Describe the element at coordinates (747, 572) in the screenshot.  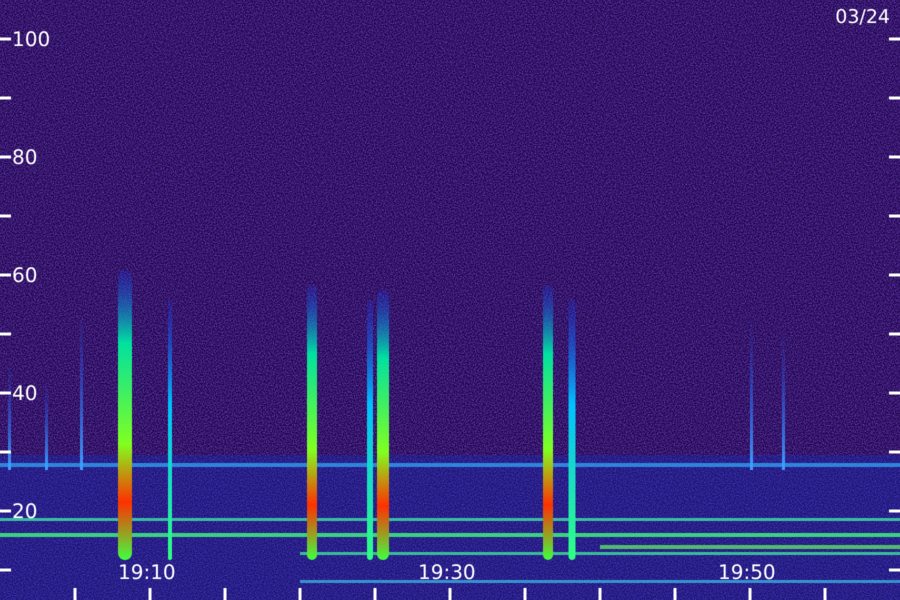
I see `x-axis-label: 19:50` at that location.